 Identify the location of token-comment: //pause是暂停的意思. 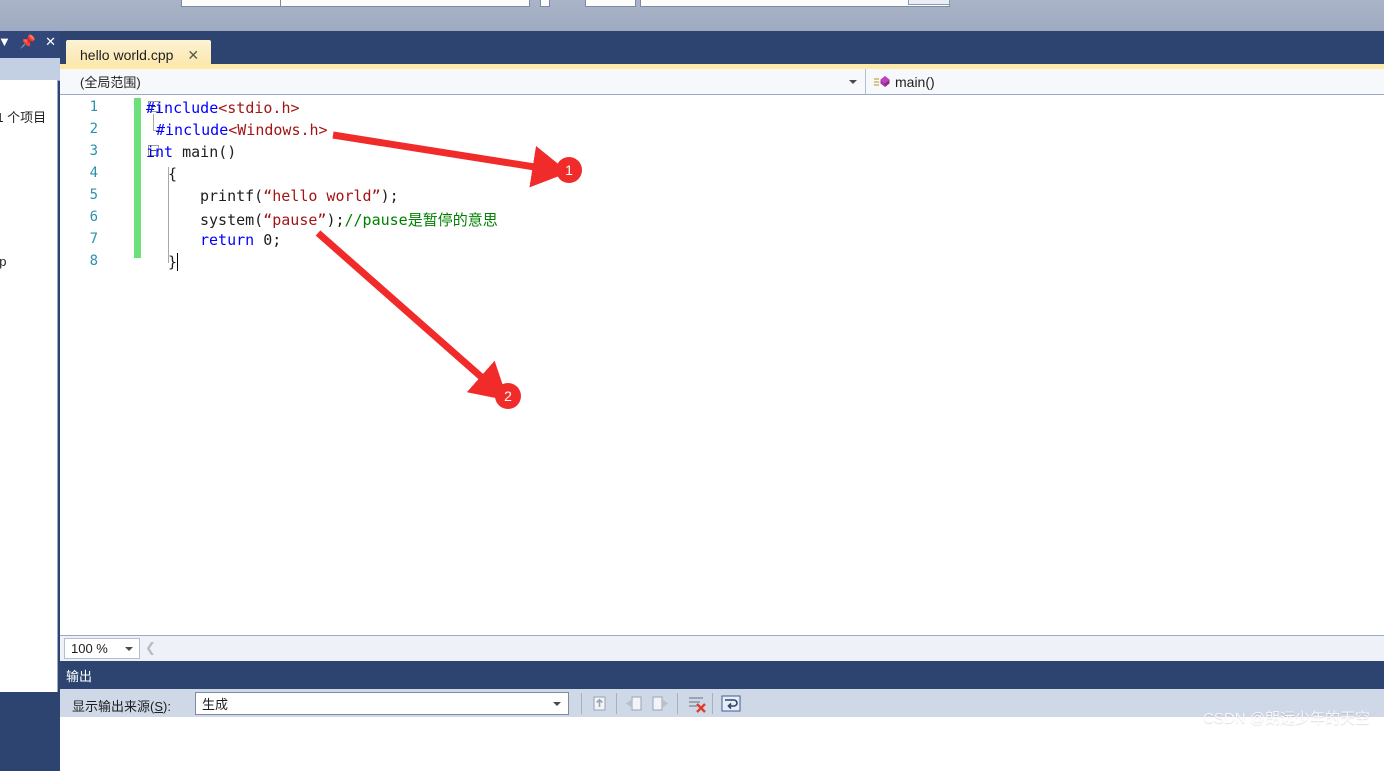
(421, 220).